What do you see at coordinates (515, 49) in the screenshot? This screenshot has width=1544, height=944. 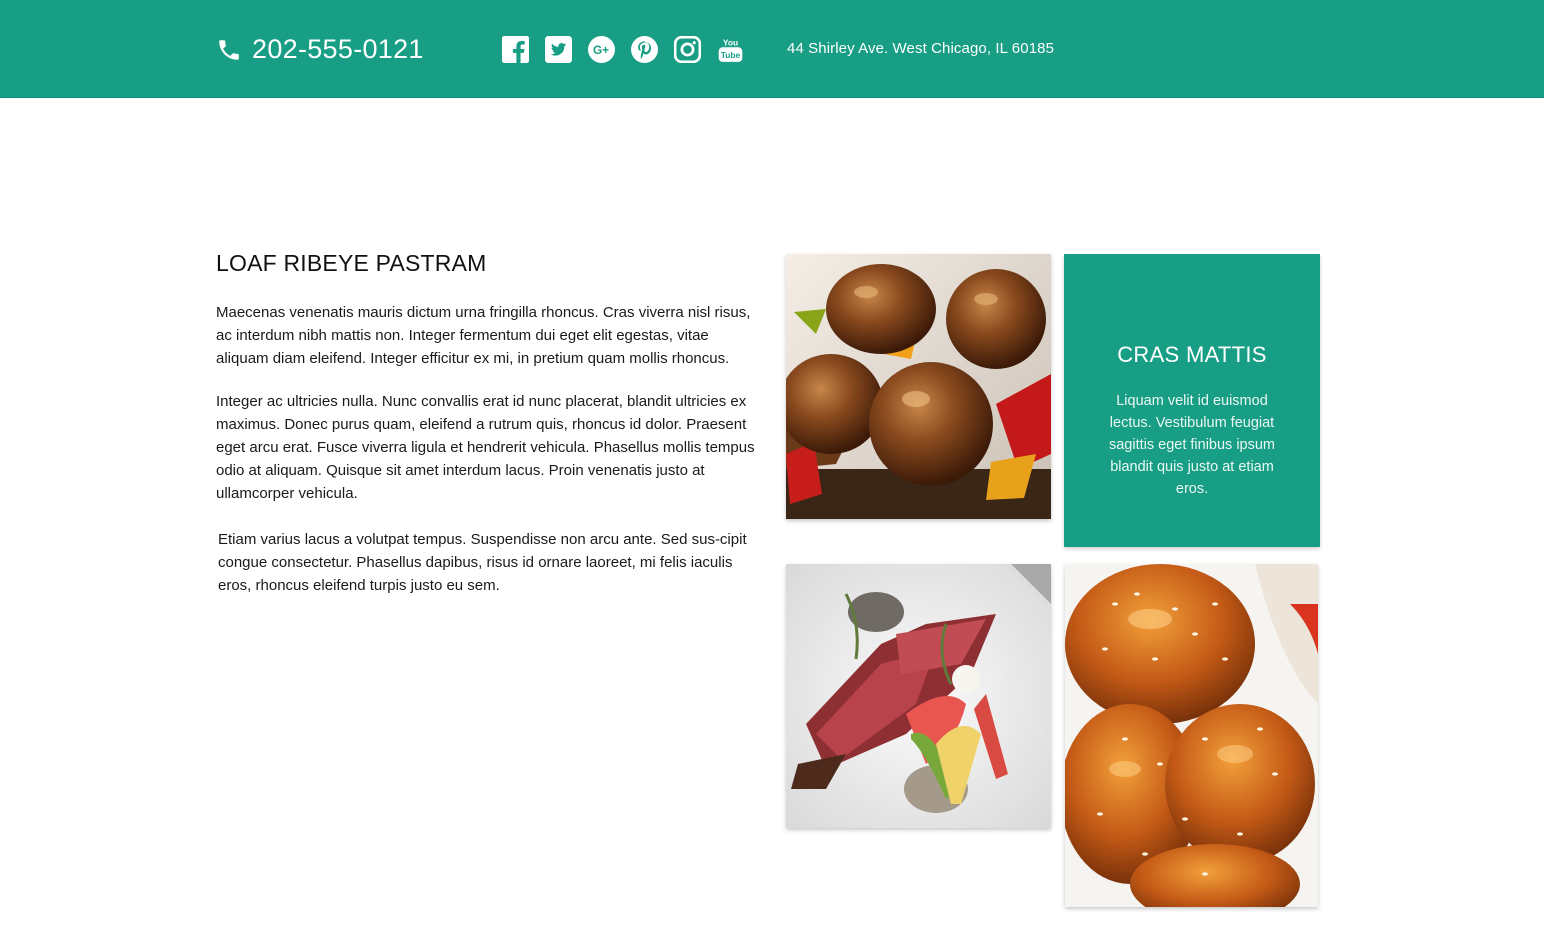 I see `facebook-icon` at bounding box center [515, 49].